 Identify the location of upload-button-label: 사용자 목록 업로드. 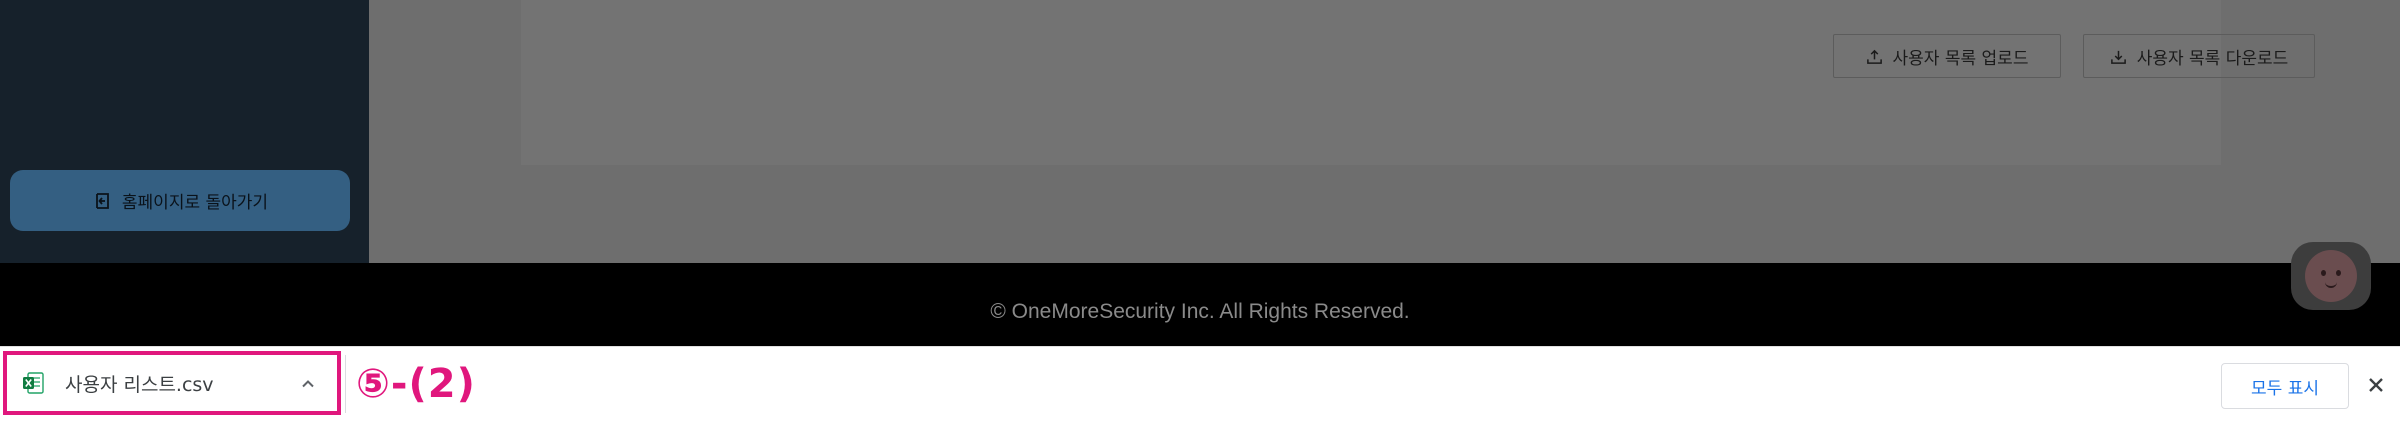
(1960, 58).